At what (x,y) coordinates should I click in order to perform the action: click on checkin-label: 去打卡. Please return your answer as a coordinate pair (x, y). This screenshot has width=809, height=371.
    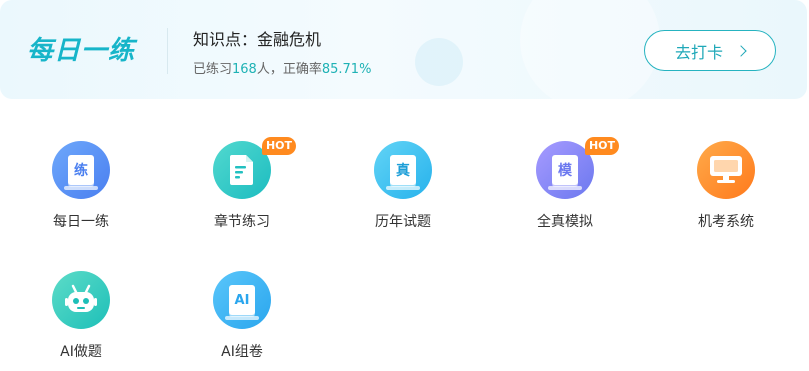
    Looking at the image, I should click on (698, 52).